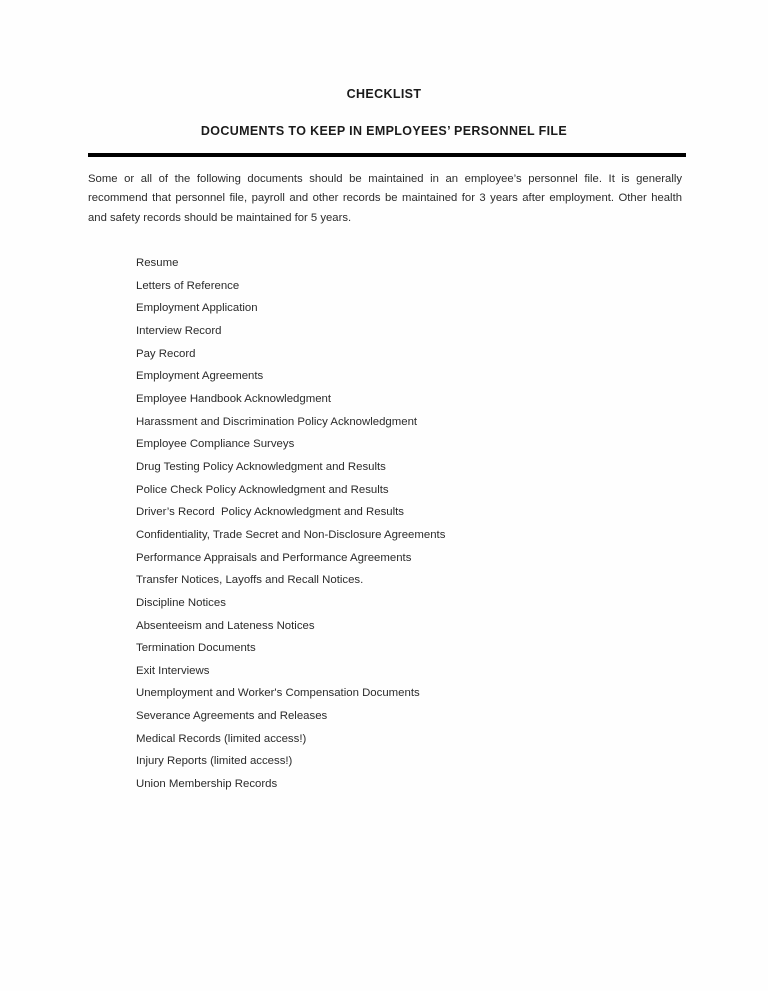 Image resolution: width=768 pixels, height=991 pixels. Describe the element at coordinates (214, 761) in the screenshot. I see `list-item: Injury Reports (limited access!)` at that location.